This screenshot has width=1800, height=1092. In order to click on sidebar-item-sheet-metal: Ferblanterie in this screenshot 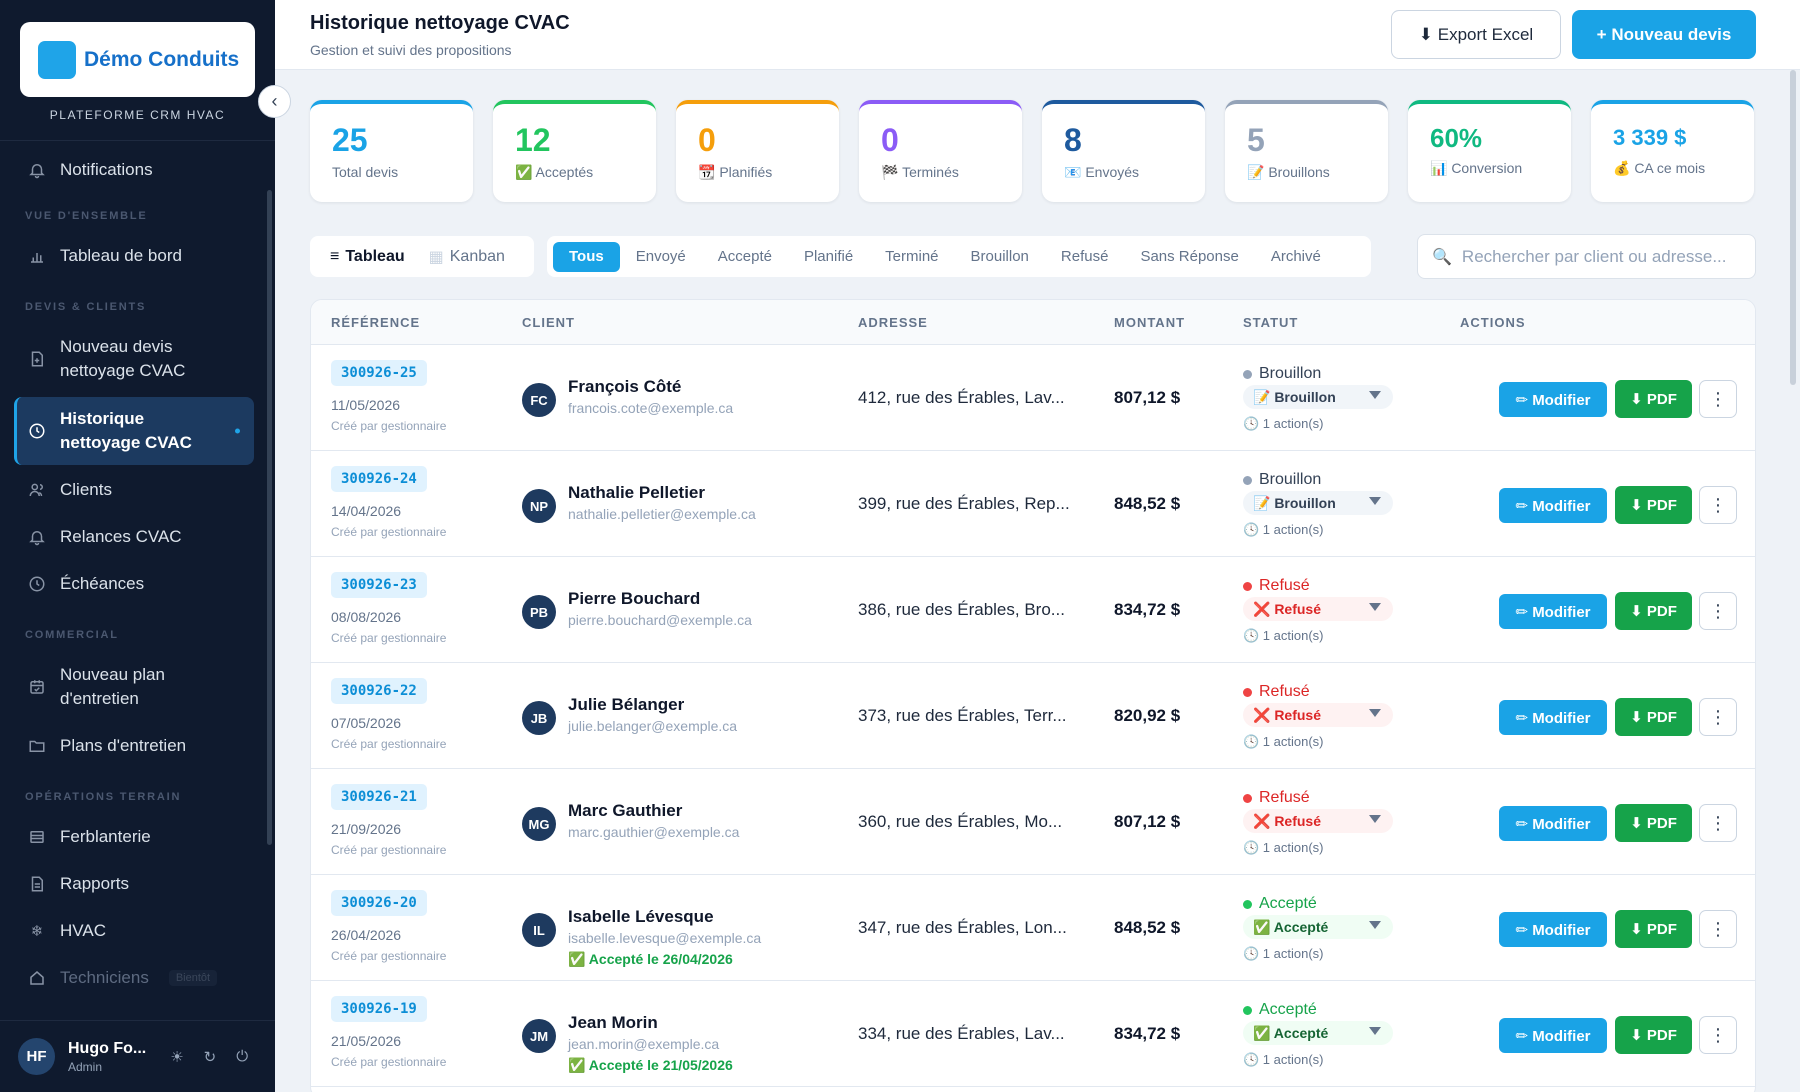, I will do `click(134, 837)`.